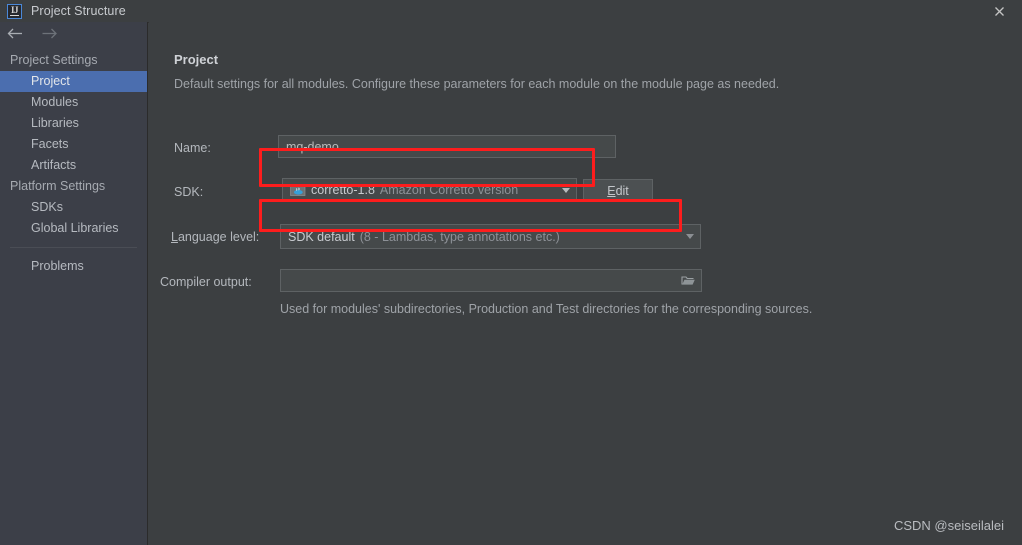 This screenshot has width=1022, height=545. I want to click on sidebar-item-facets: Facets, so click(73, 144).